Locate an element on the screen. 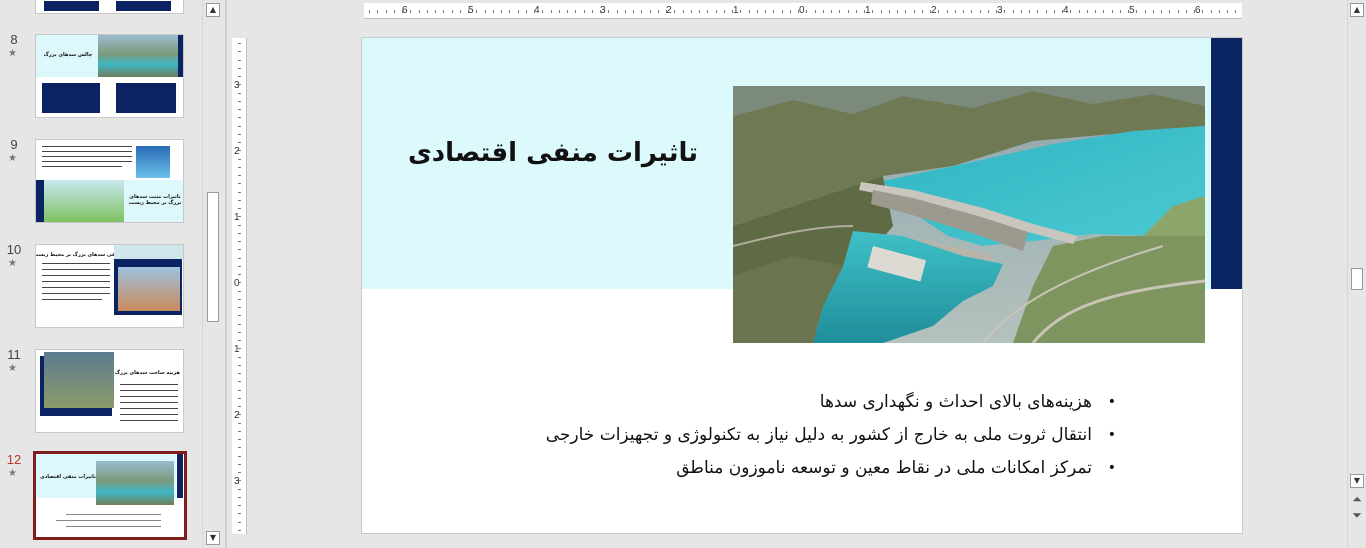  slide-thumbnail-9: تاثیرات مثبت سدهای بزرگ بر محیط زیست is located at coordinates (109, 181).